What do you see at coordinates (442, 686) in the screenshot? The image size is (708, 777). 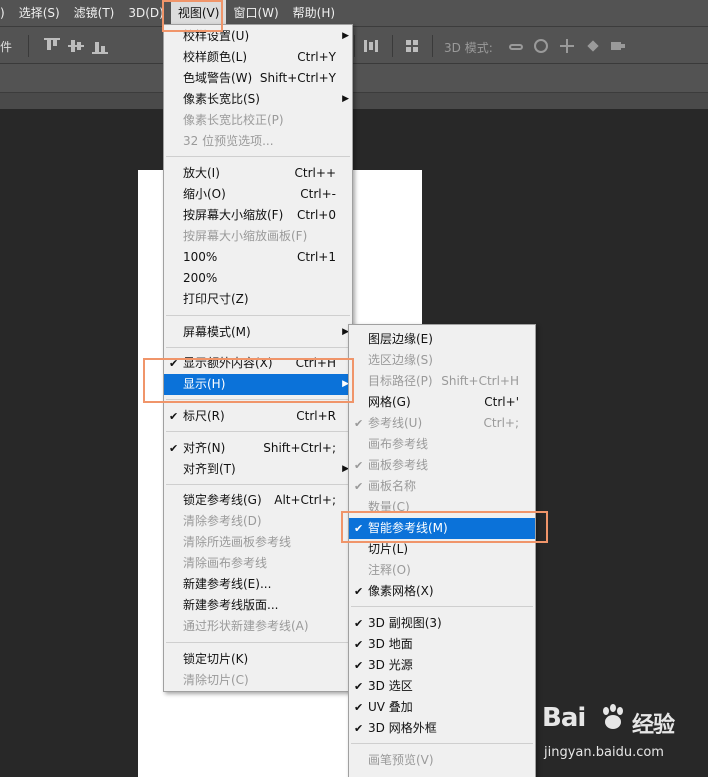 I see `submenu-item-3d-selection: ✔ 3D 选区` at bounding box center [442, 686].